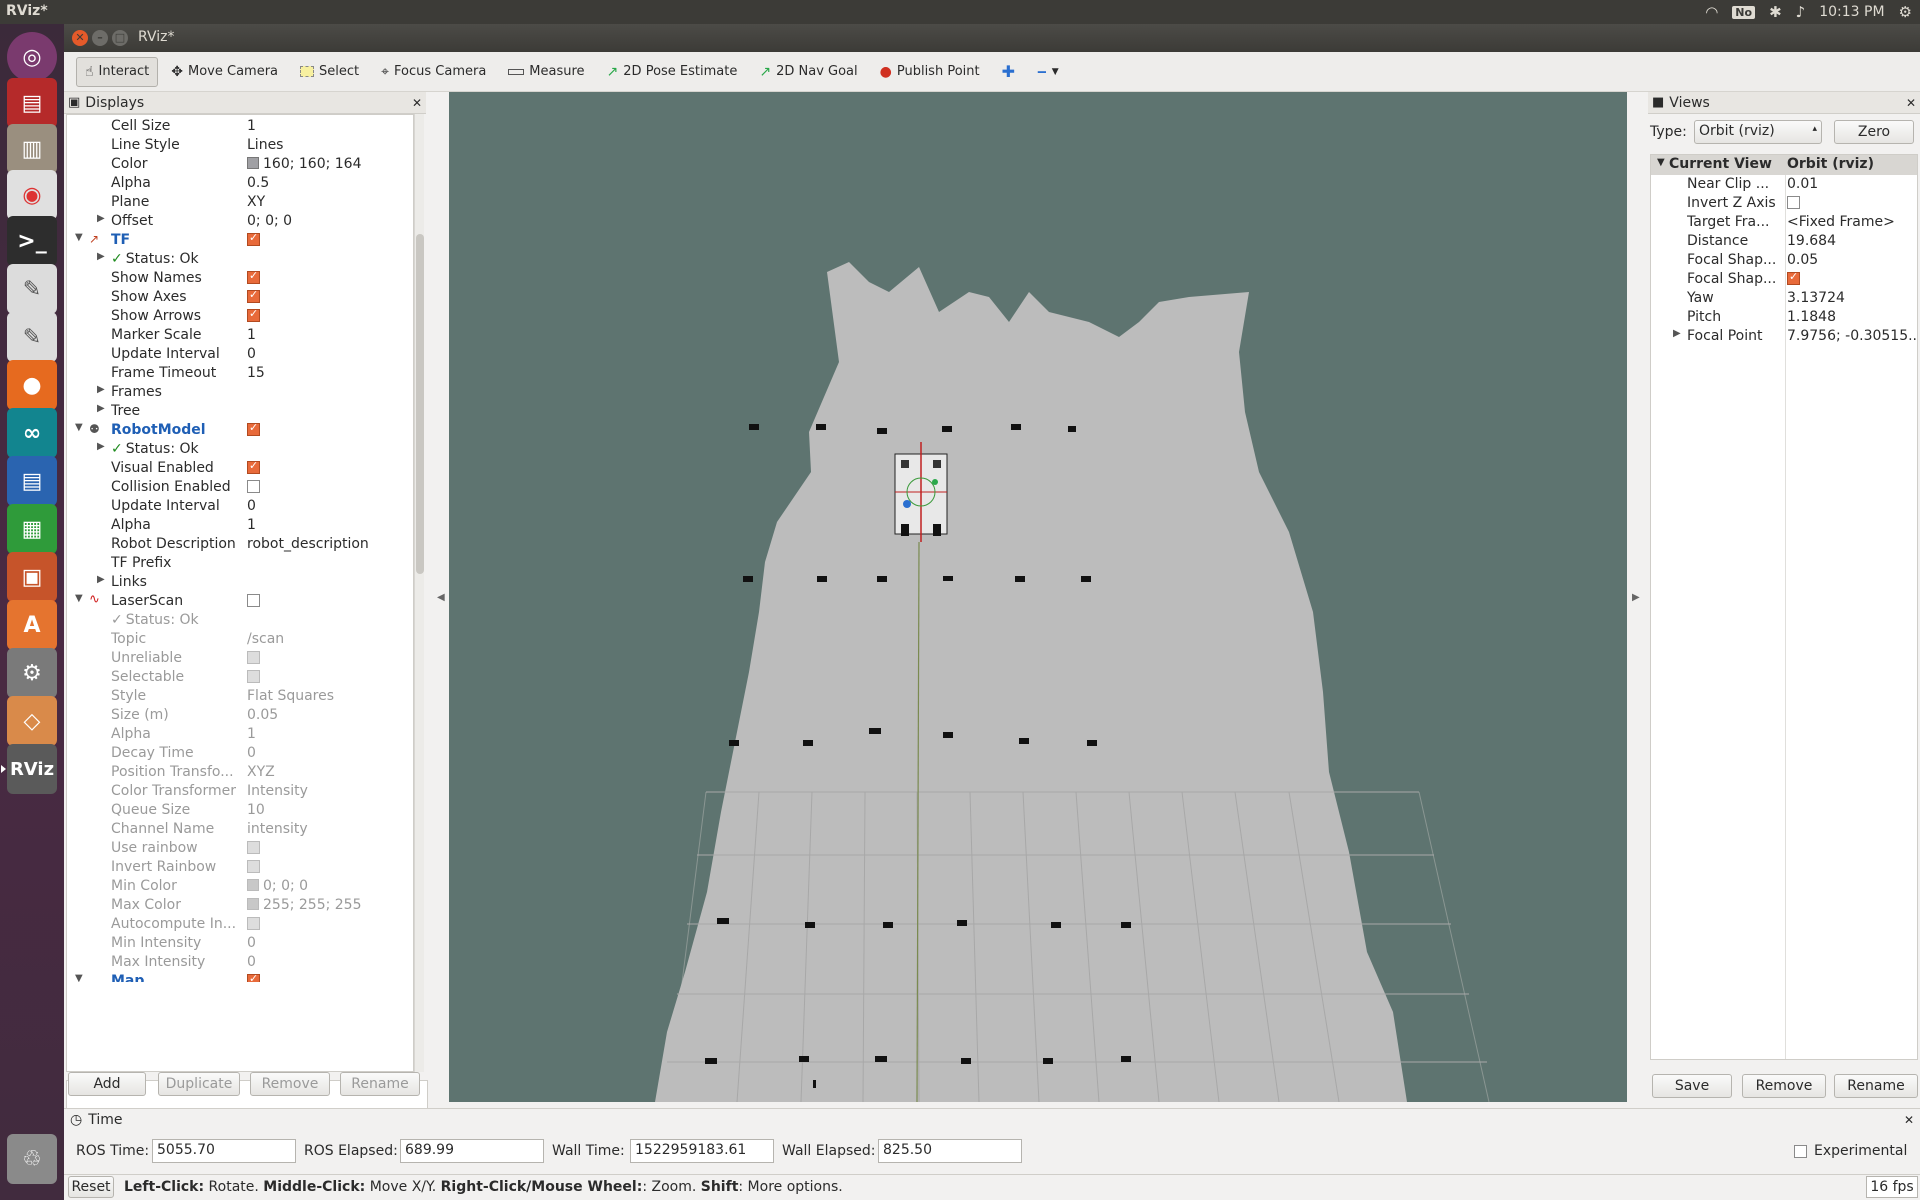 The height and width of the screenshot is (1200, 1920). I want to click on property-row: Max Color 255; 255; 255, so click(233, 905).